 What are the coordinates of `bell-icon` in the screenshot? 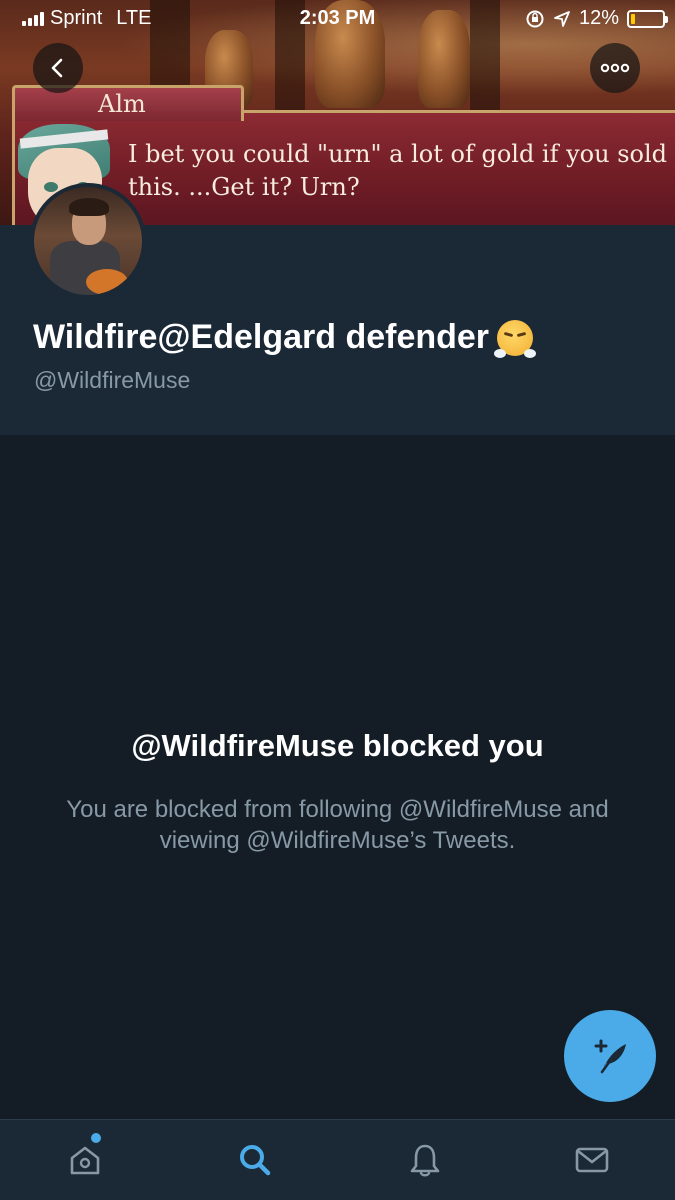 It's located at (425, 1160).